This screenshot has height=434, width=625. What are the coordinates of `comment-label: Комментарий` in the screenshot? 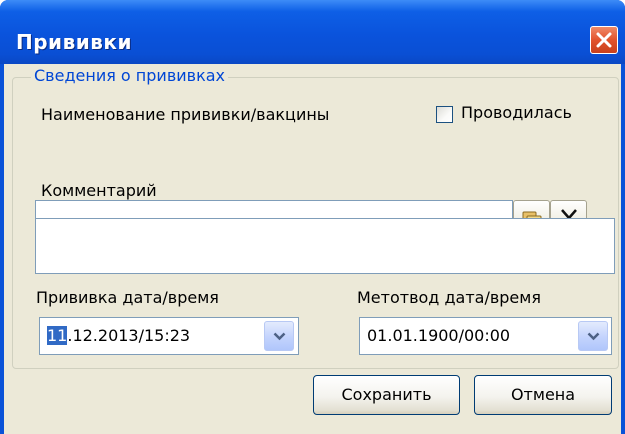 It's located at (99, 190).